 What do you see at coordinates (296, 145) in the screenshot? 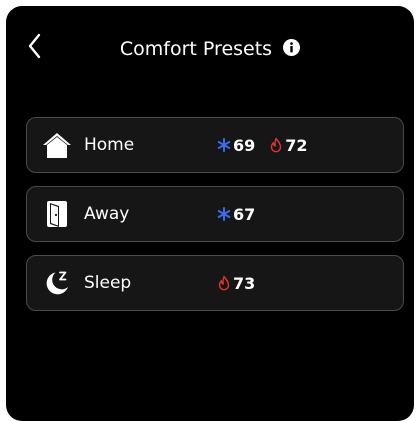
I see `heat-value: 72` at bounding box center [296, 145].